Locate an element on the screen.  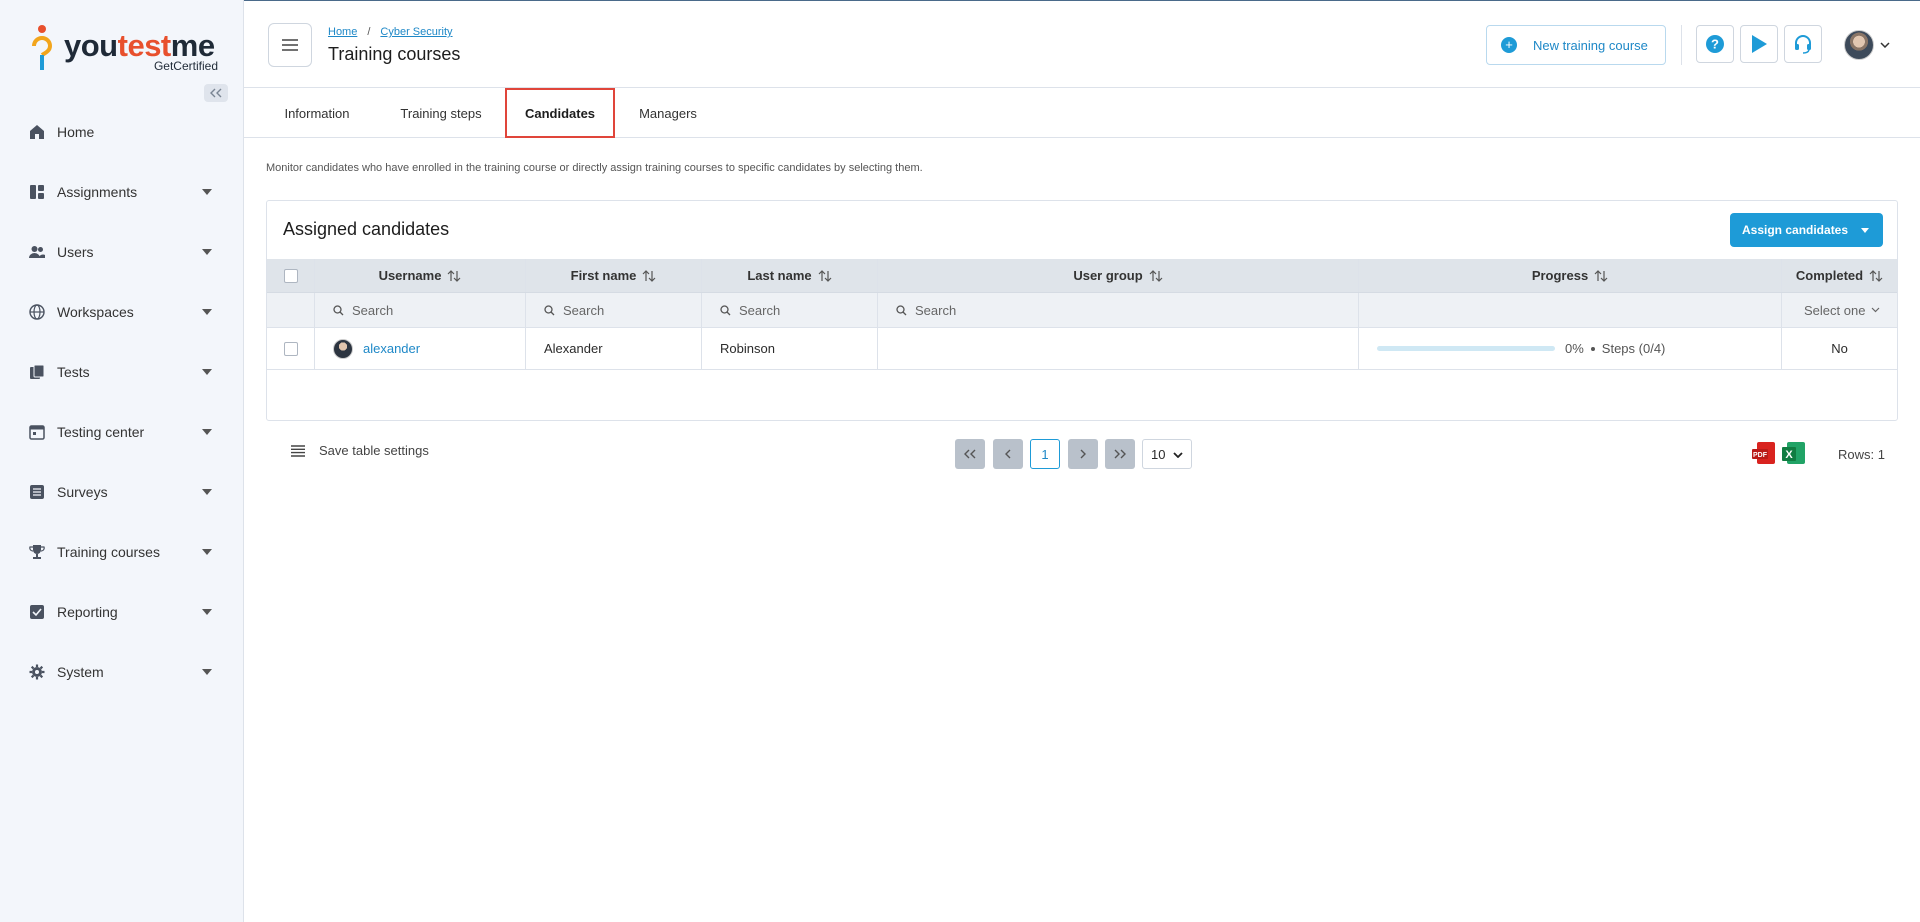
sidebar-item-label: Training courses is located at coordinates (108, 552).